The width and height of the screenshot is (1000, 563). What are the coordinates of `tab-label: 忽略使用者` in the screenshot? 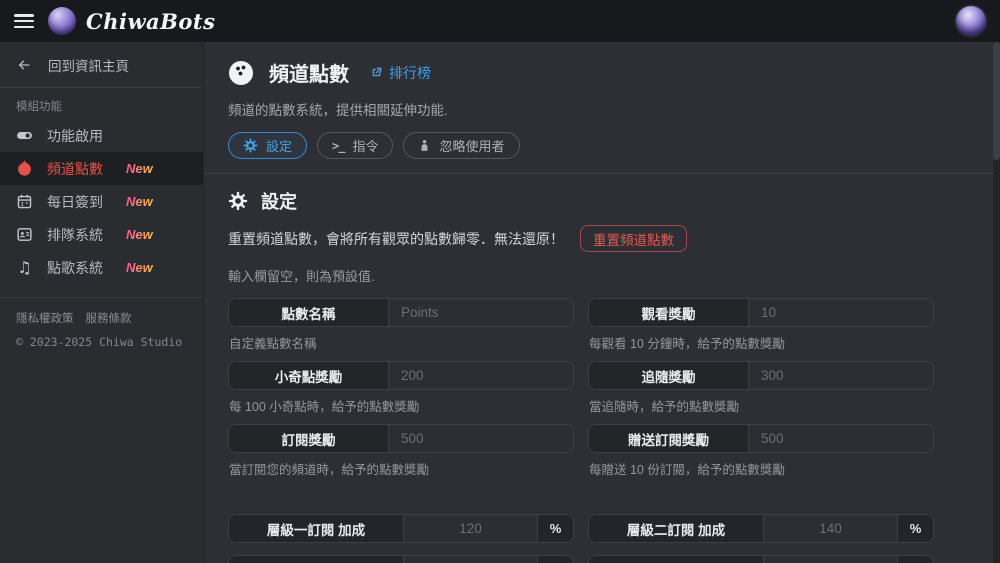 It's located at (472, 146).